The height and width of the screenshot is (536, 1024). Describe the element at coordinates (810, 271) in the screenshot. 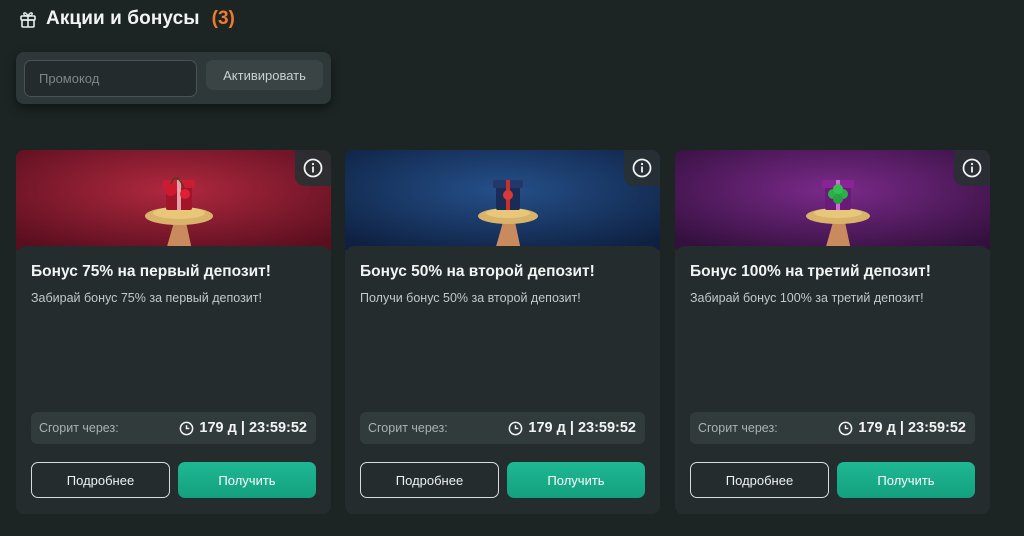

I see `card-title: Бонус 100% на третий депозит!` at that location.